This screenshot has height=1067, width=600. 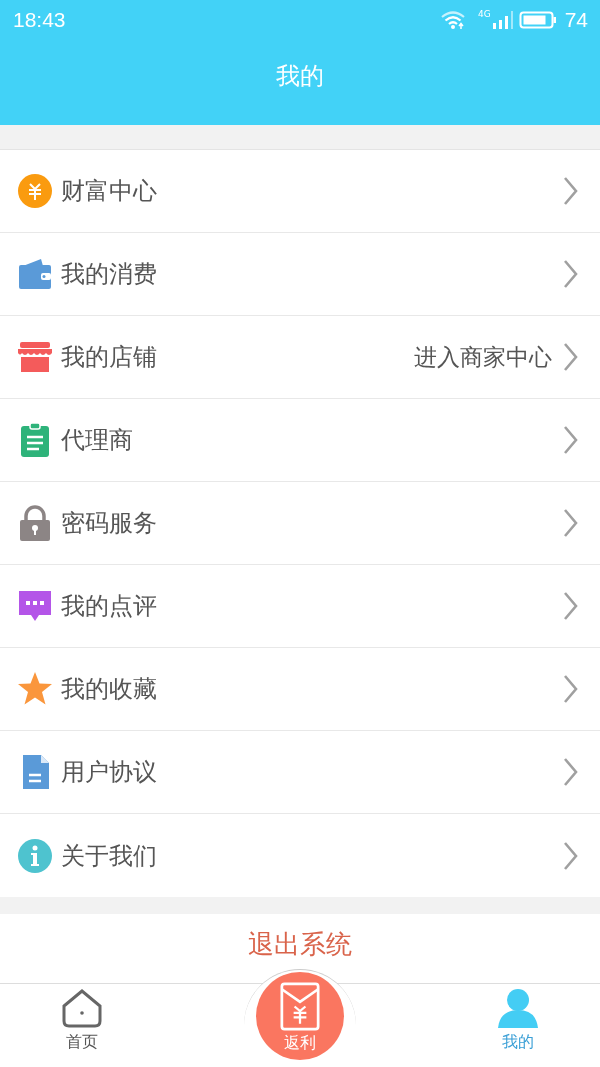 What do you see at coordinates (300, 523) in the screenshot?
I see `menu-item: 密码服务` at bounding box center [300, 523].